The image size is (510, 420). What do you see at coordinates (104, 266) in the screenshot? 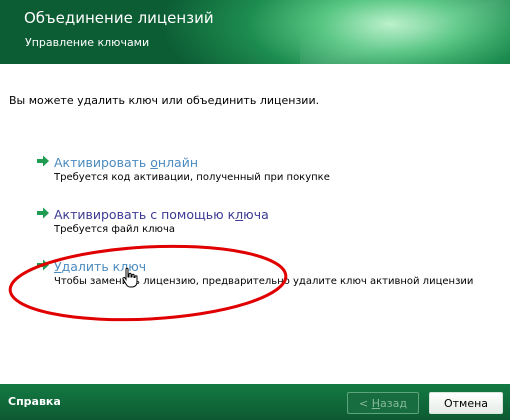
I see `link-text: далить ключ` at bounding box center [104, 266].